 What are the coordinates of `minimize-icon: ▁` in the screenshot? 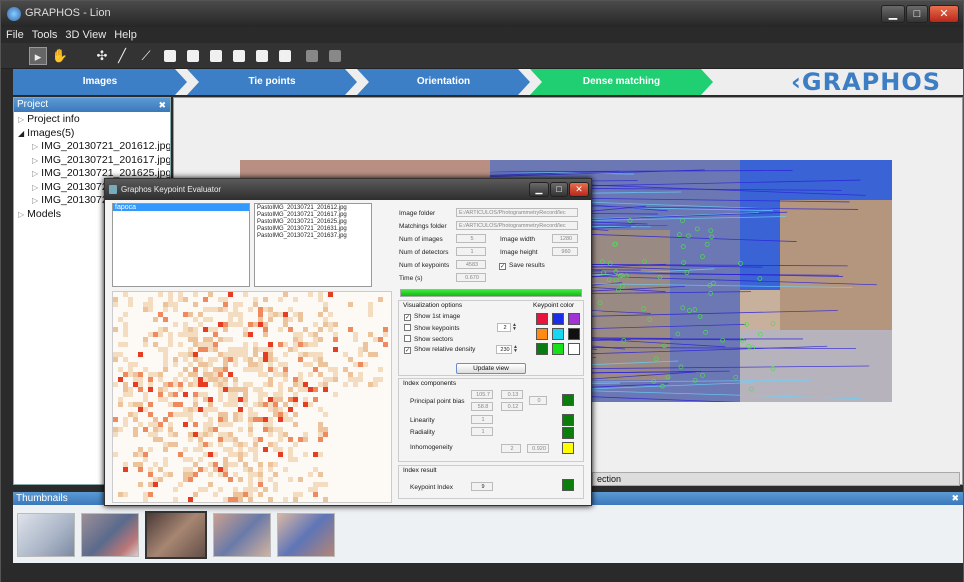 It's located at (893, 14).